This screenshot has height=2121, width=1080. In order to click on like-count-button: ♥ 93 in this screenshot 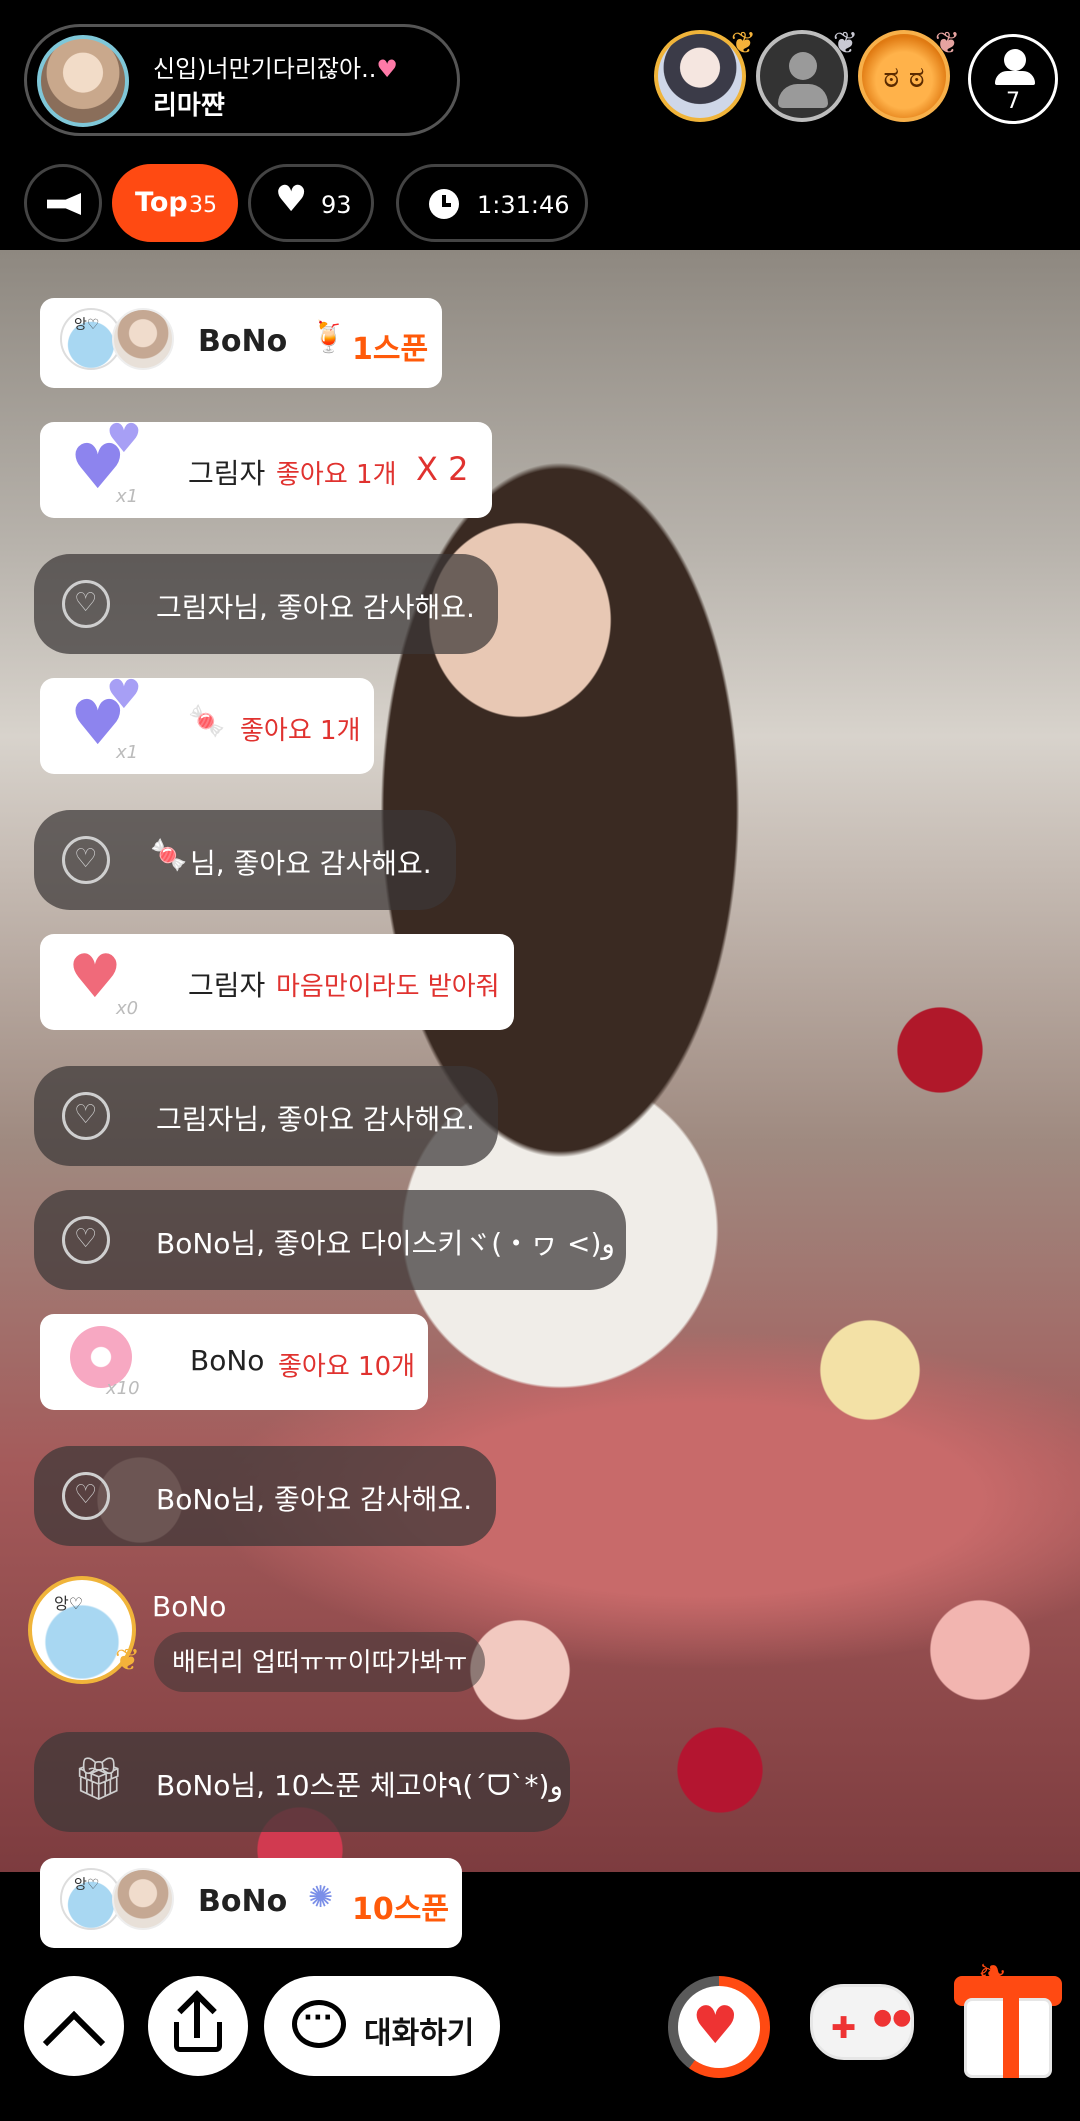, I will do `click(311, 203)`.